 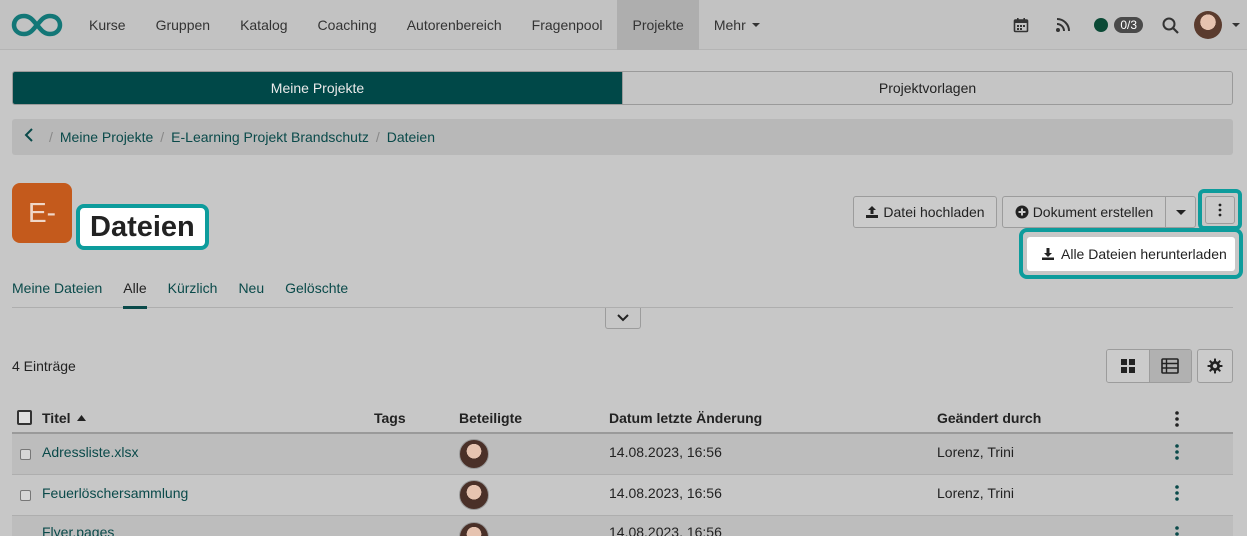 What do you see at coordinates (729, 24) in the screenshot?
I see `nav-mehr-label: Mehr` at bounding box center [729, 24].